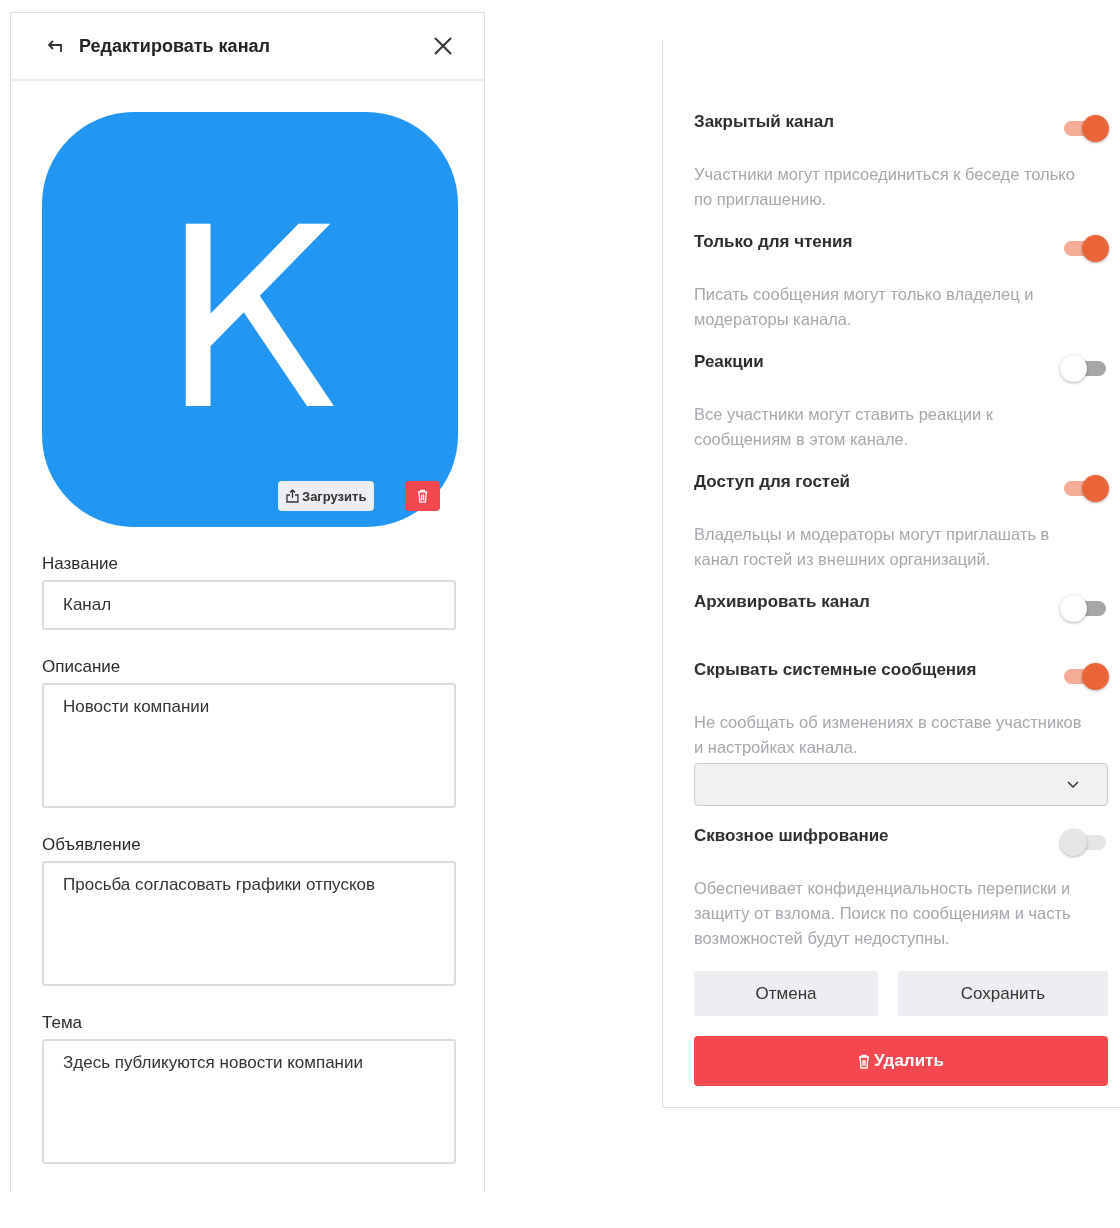  I want to click on setting-description: Все участники могут ставить реакции к сообщениям в этом канале., so click(844, 427).